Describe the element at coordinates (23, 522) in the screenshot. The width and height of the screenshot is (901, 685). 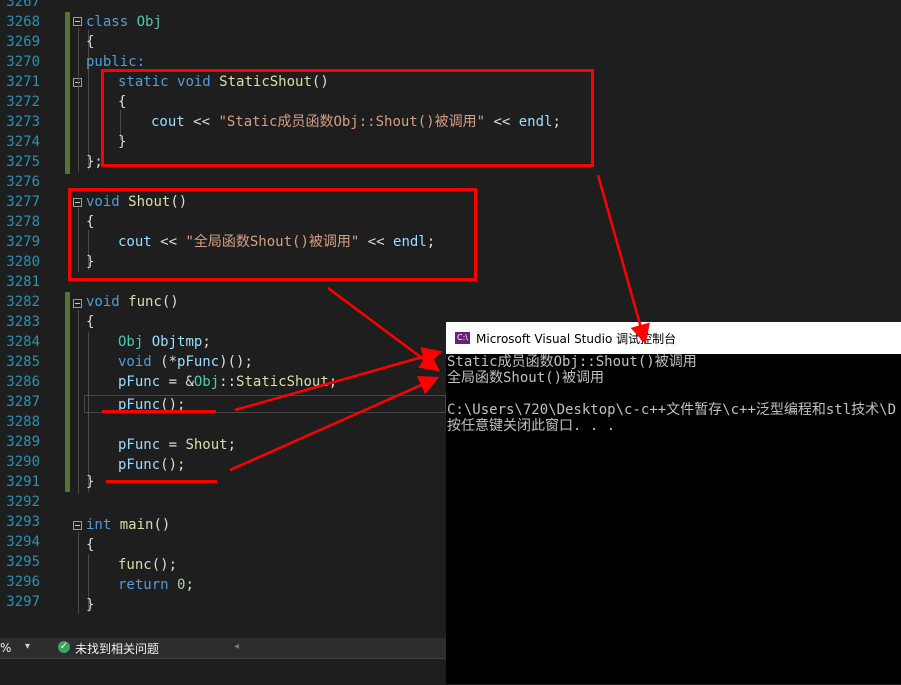
I see `line-number: 3293` at that location.